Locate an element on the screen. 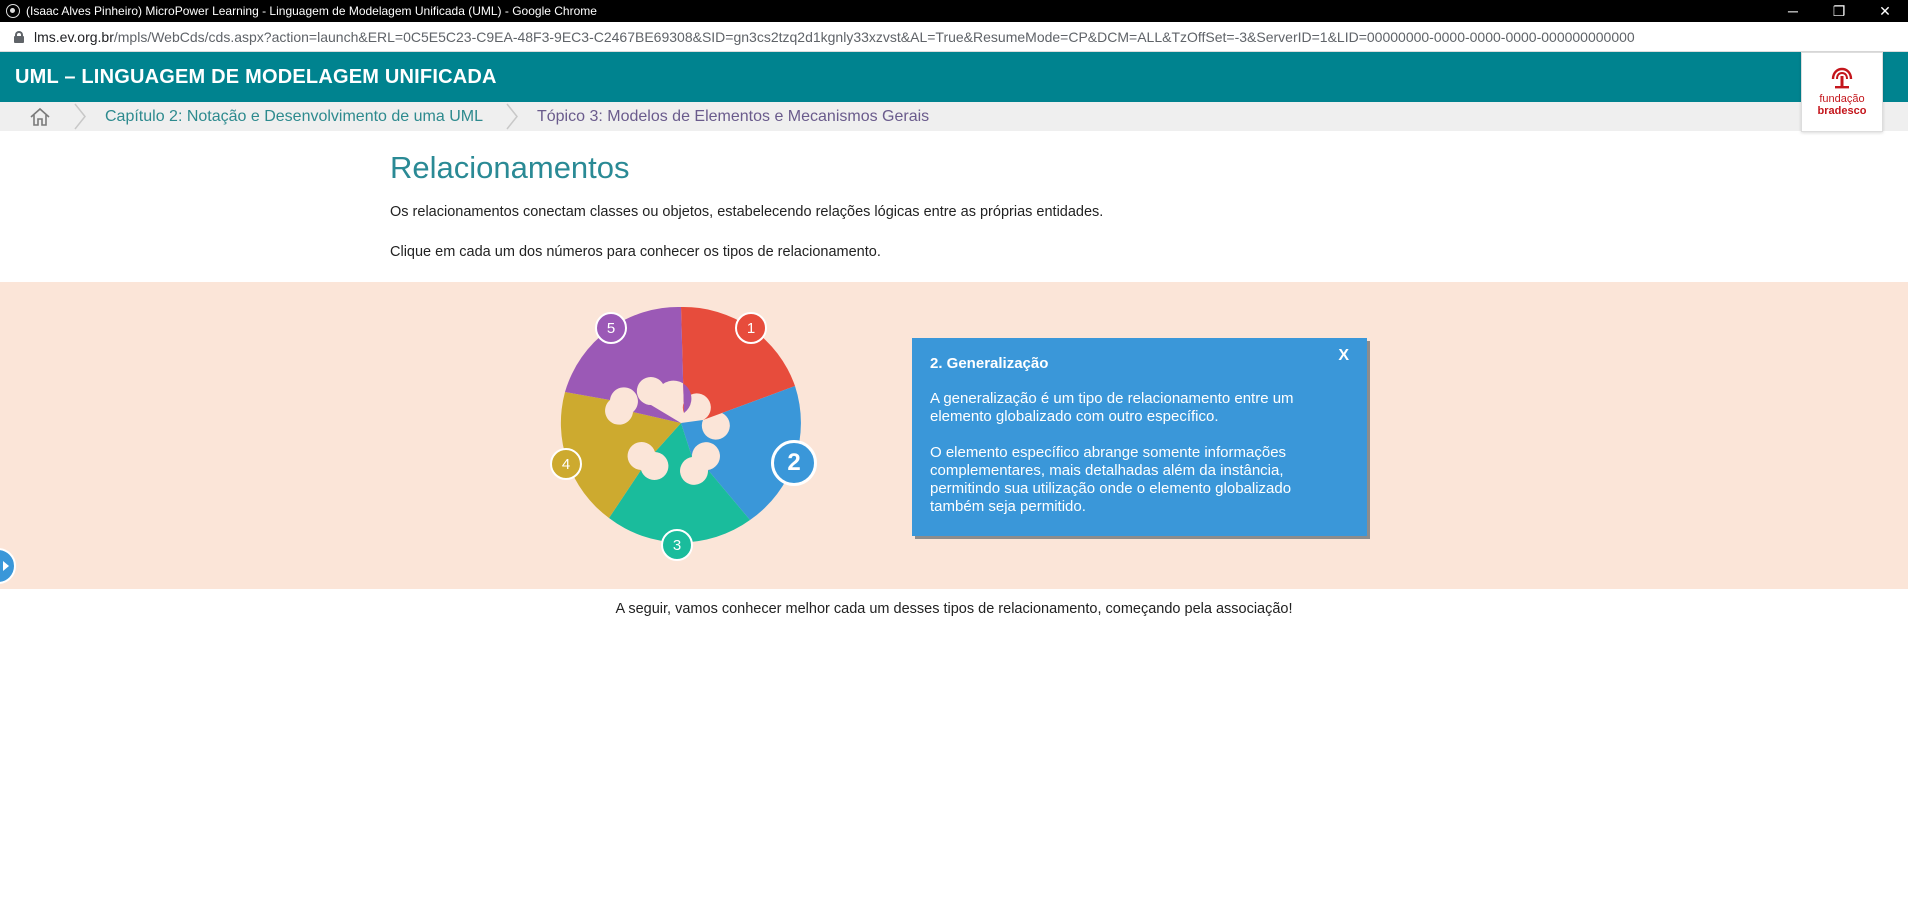 This screenshot has height=912, width=1908. puzzle-number-5: 5 is located at coordinates (611, 328).